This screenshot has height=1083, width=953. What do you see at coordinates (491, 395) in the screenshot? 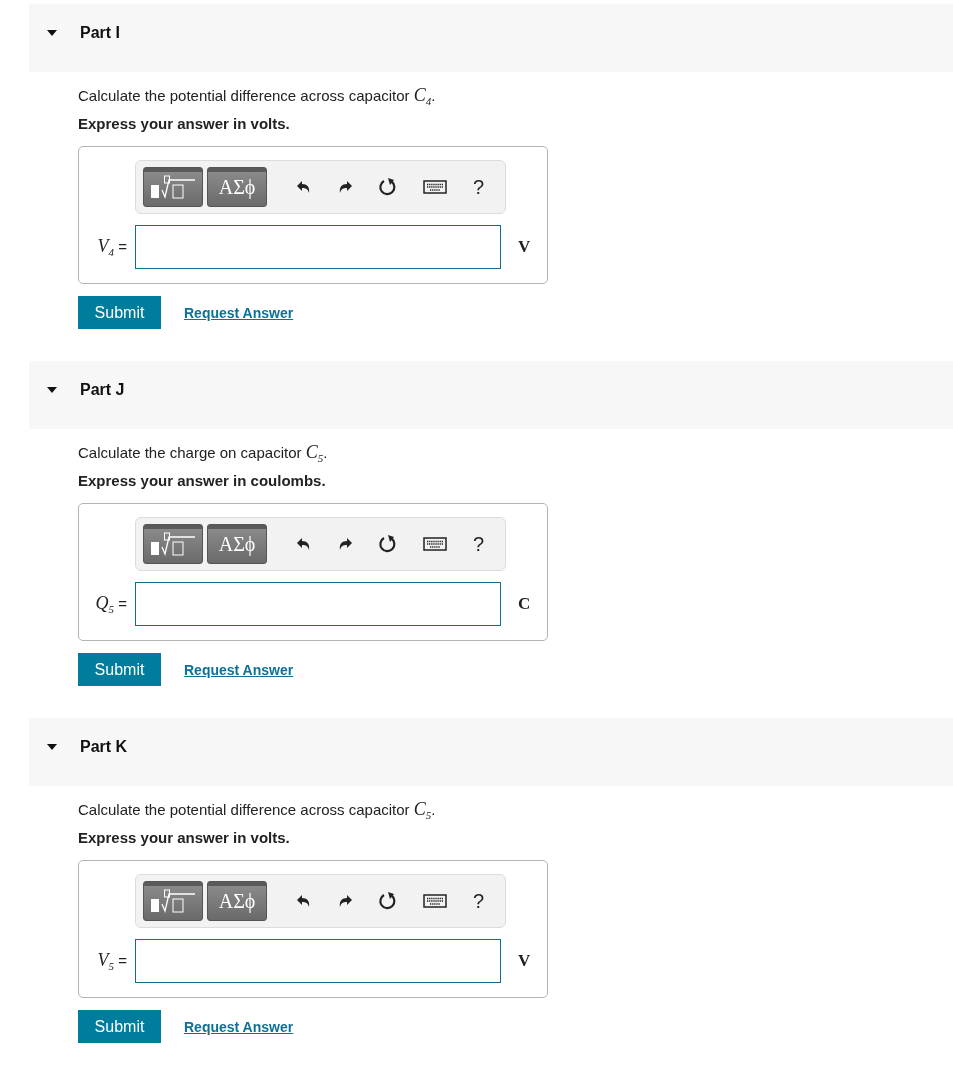
I see `part-header: Part J` at bounding box center [491, 395].